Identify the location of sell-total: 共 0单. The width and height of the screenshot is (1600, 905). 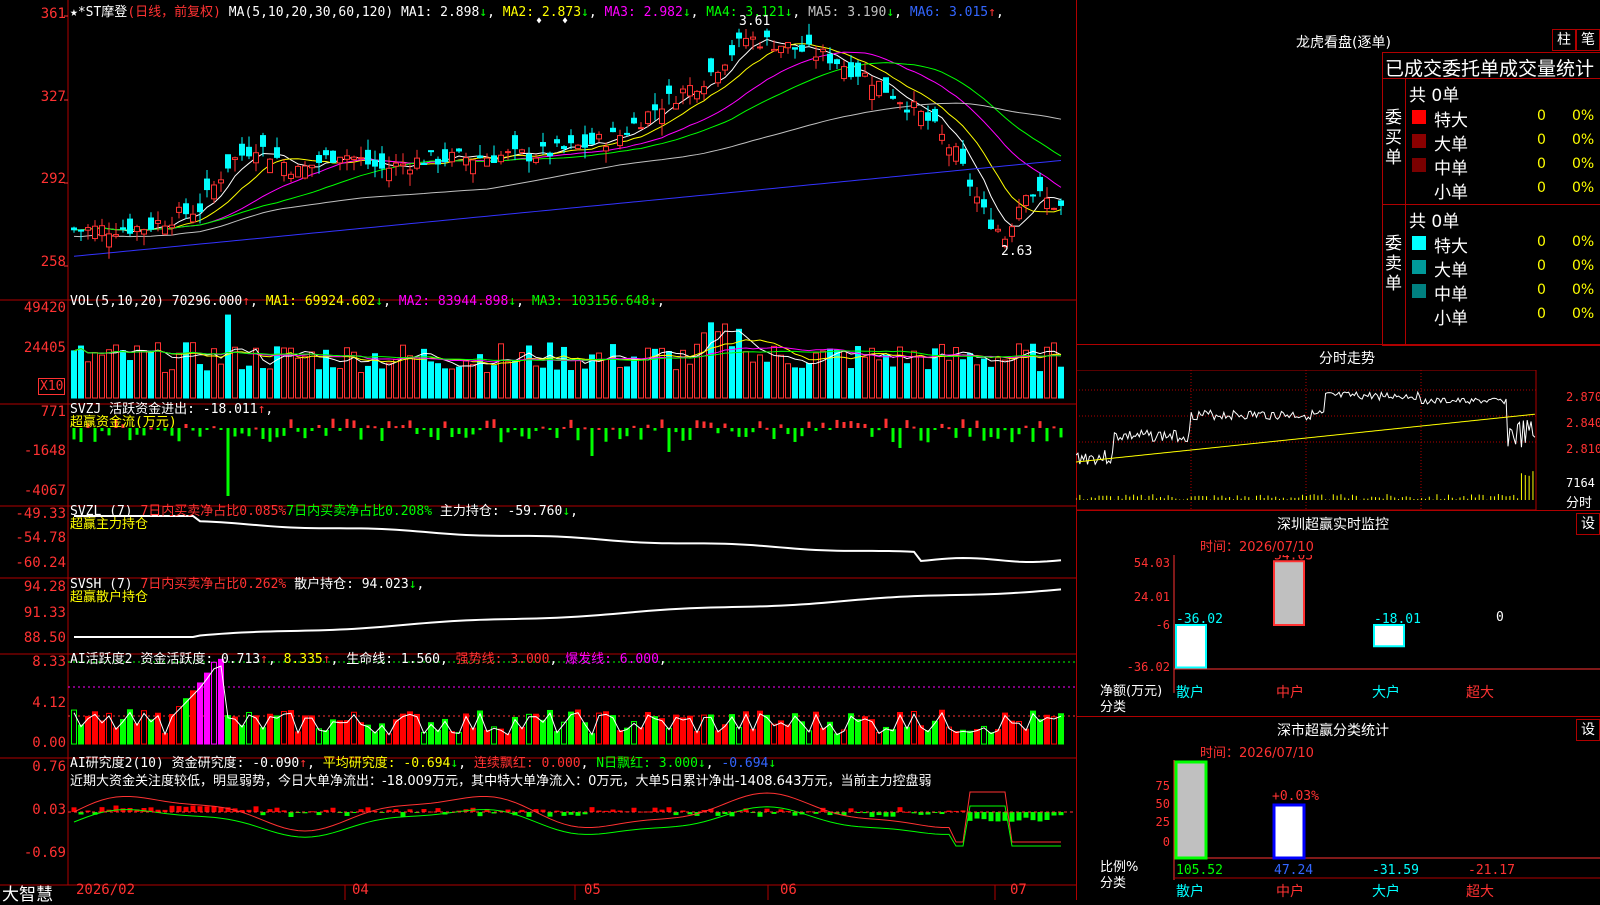
(1434, 222).